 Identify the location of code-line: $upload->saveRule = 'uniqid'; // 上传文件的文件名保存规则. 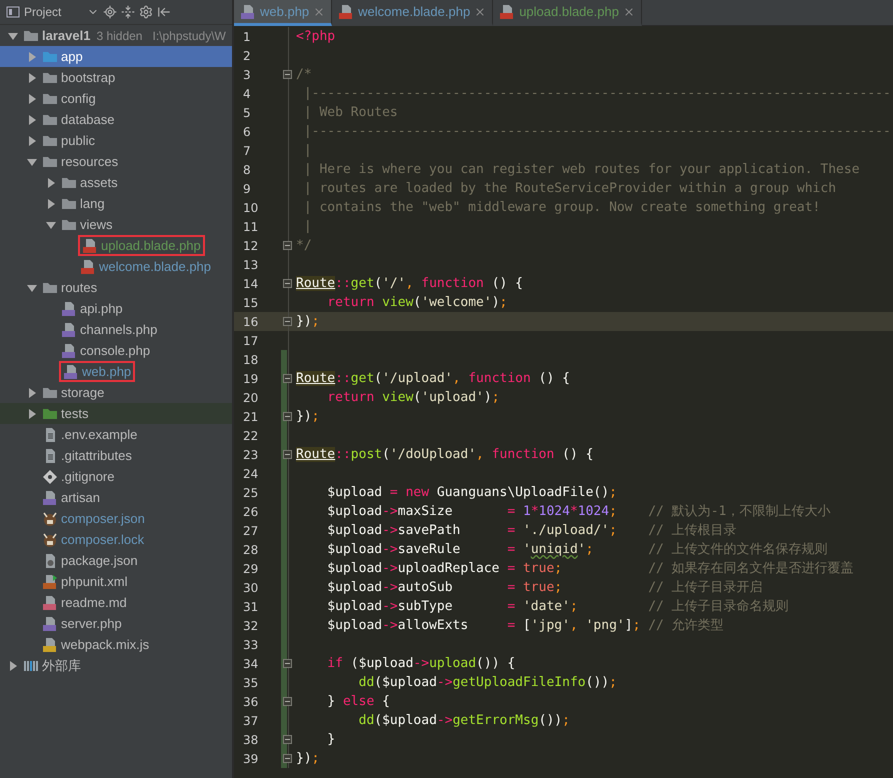
(577, 550).